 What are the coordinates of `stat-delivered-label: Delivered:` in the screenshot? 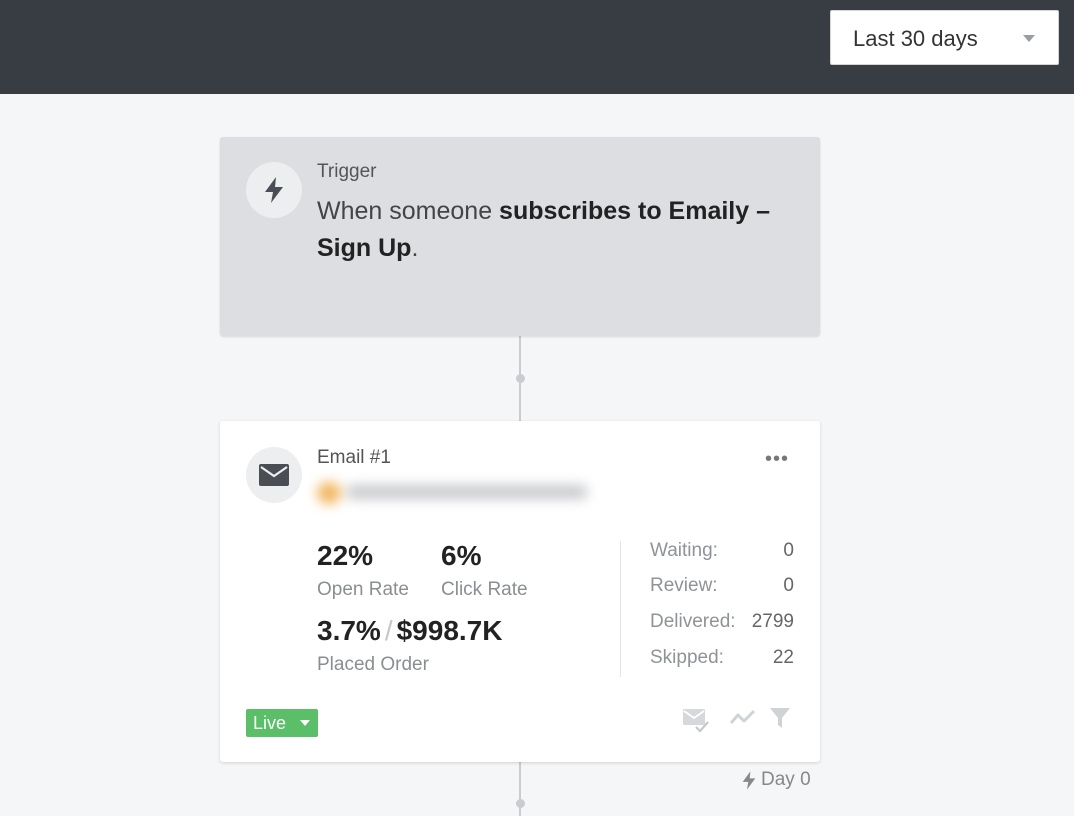 It's located at (693, 621).